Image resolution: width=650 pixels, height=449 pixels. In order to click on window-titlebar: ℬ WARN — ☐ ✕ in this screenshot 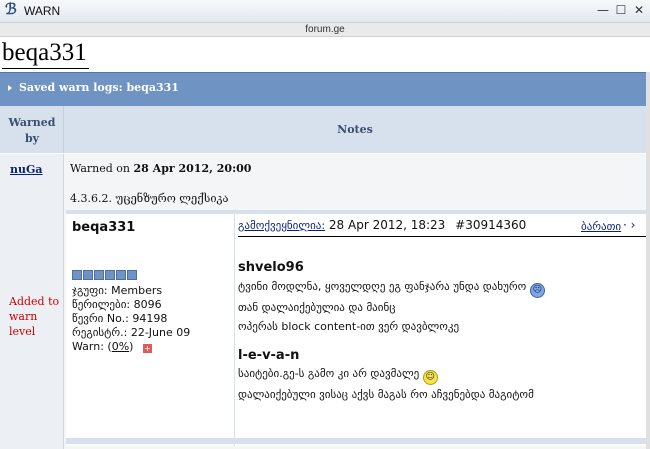, I will do `click(325, 11)`.